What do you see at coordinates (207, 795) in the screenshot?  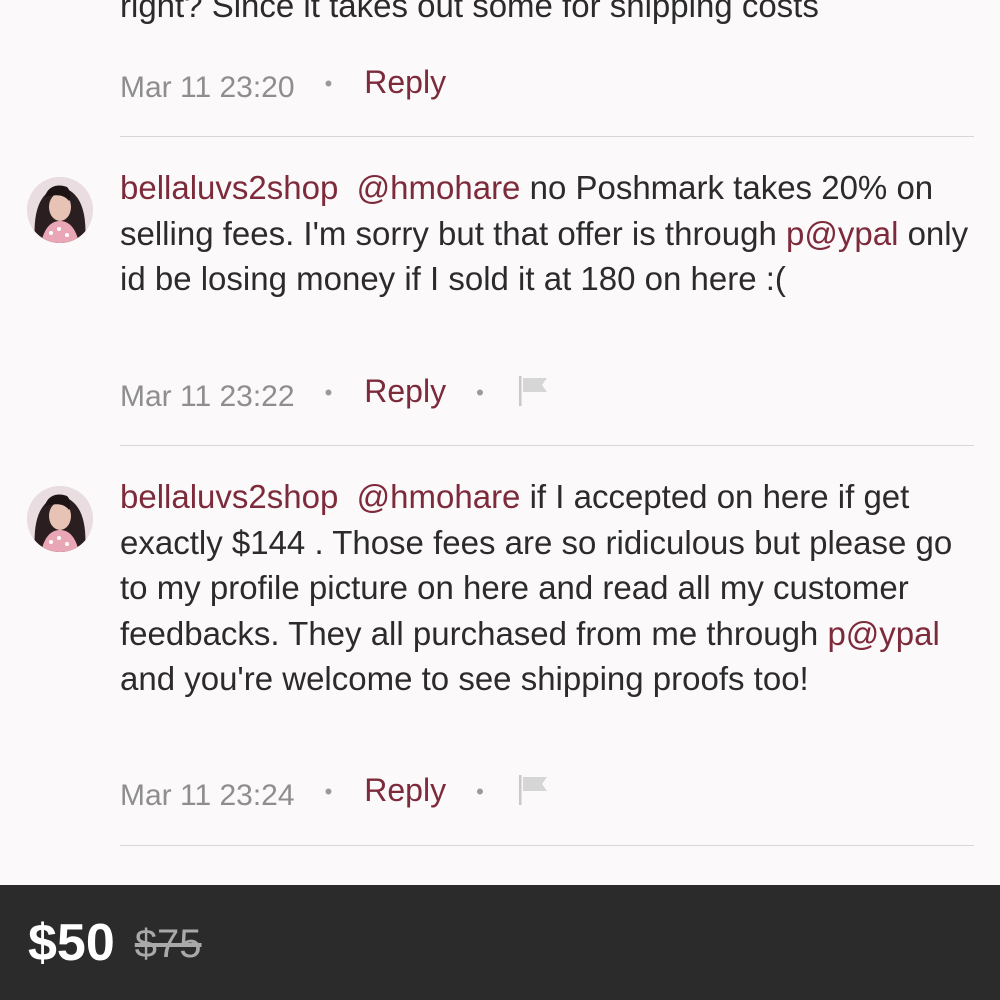 I see `comment-timestamp: Mar 11 23:24` at bounding box center [207, 795].